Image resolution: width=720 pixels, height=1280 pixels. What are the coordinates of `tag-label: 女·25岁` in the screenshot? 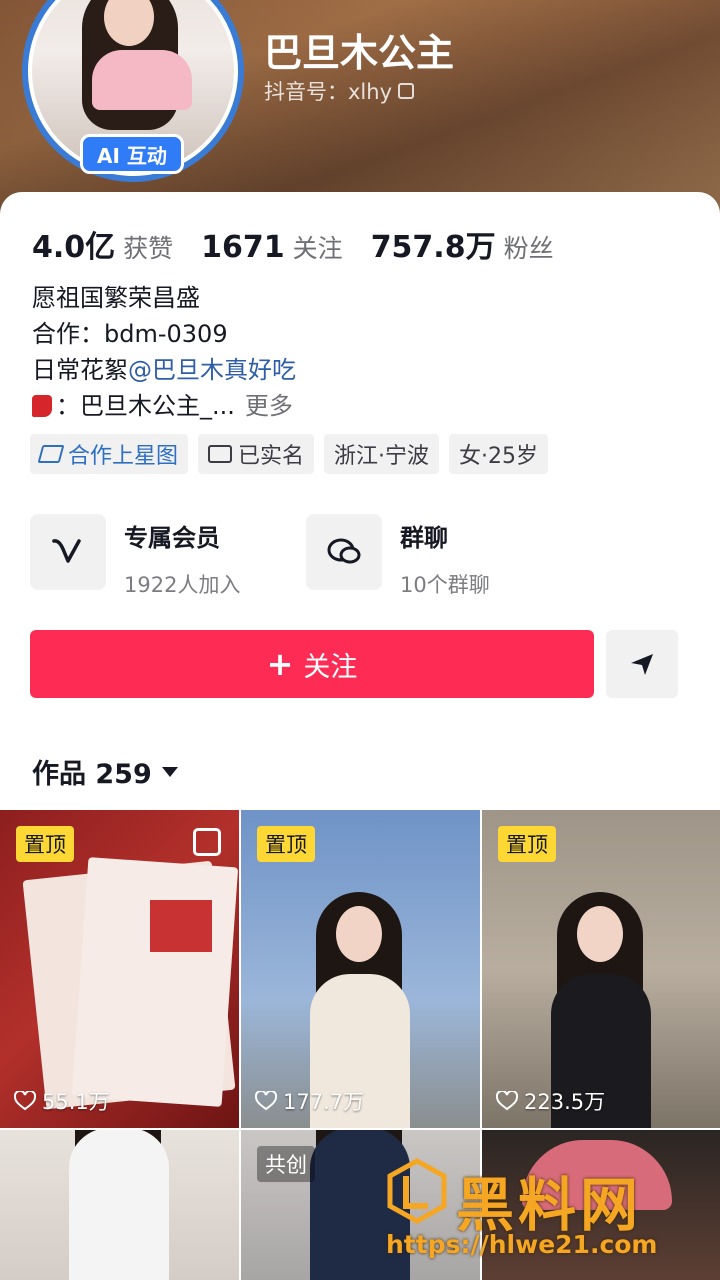 It's located at (499, 456).